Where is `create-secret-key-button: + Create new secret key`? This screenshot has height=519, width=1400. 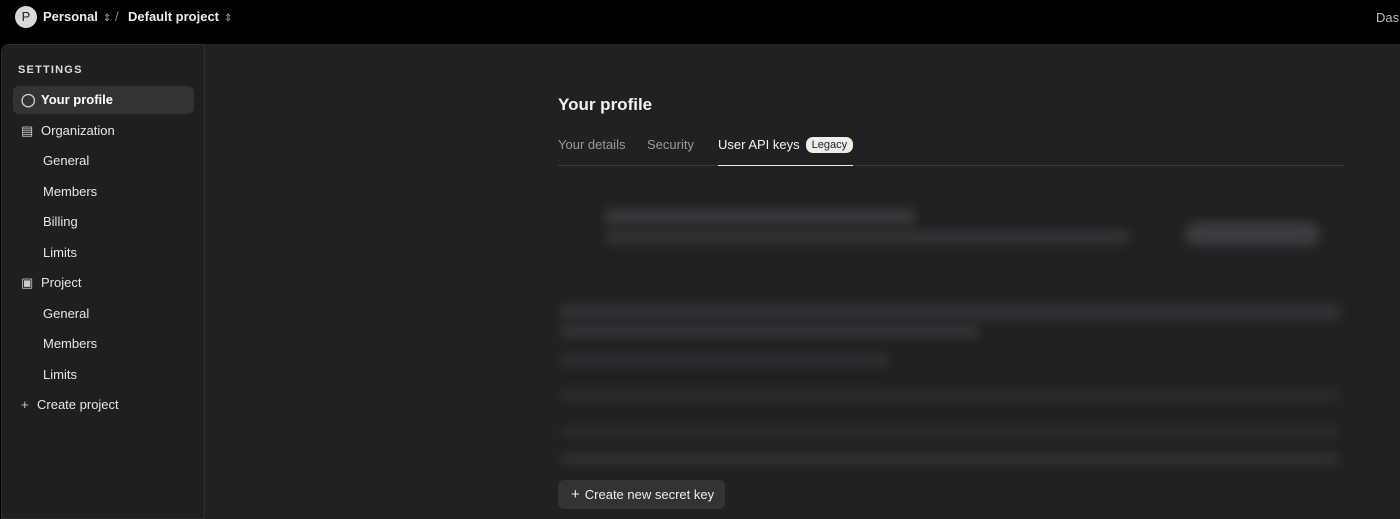 create-secret-key-button: + Create new secret key is located at coordinates (641, 494).